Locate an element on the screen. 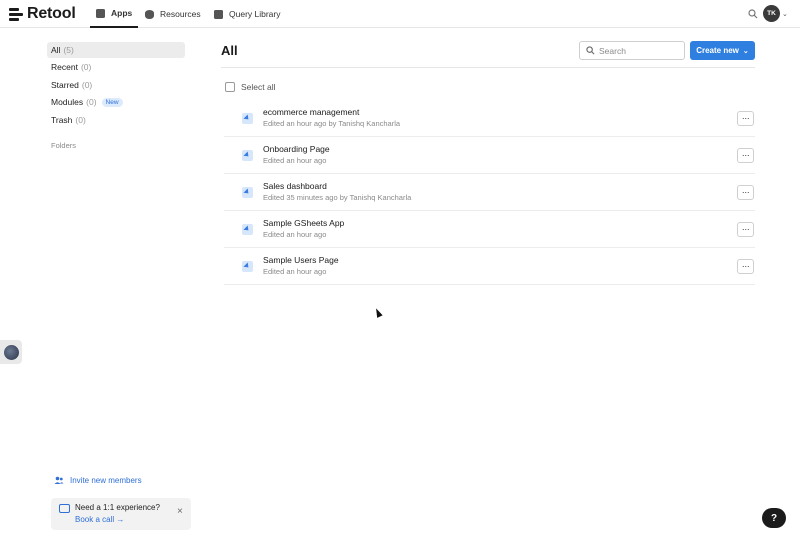  app-name: Sample GSheets App is located at coordinates (303, 223).